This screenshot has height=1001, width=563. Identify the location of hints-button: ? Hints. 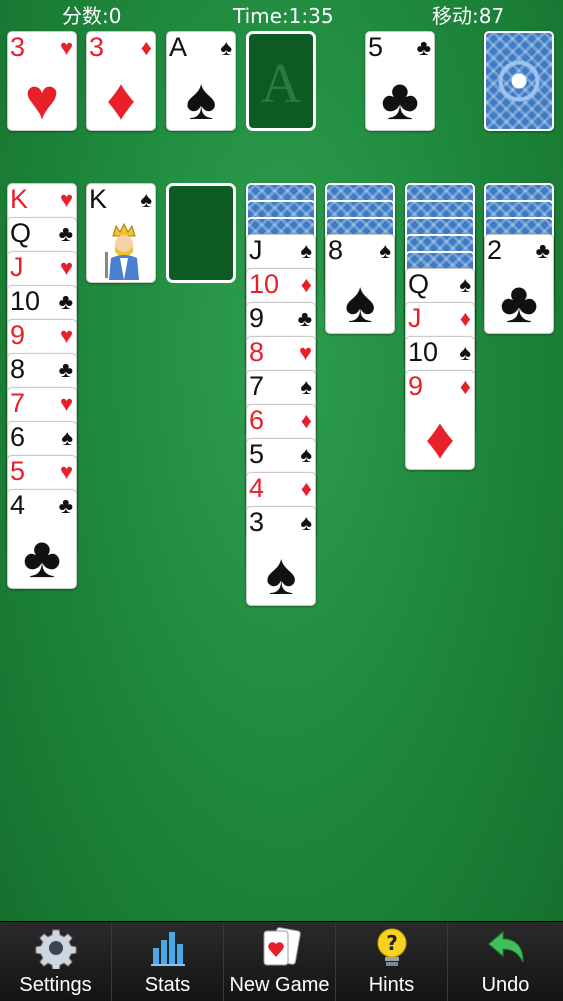
(392, 961).